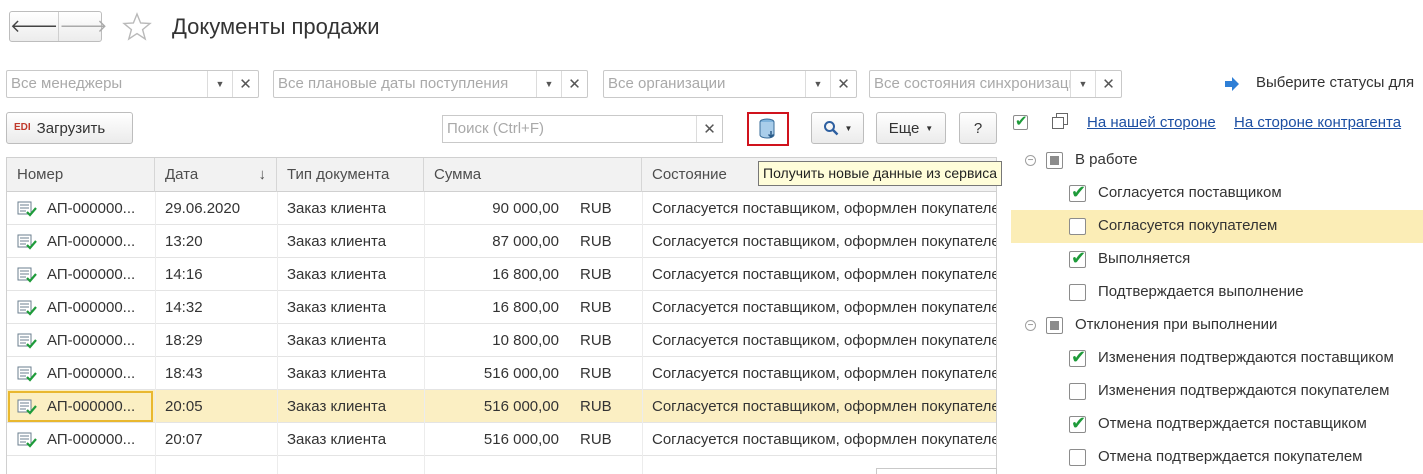  I want to click on chevron-down-icon: ▼, so click(848, 128).